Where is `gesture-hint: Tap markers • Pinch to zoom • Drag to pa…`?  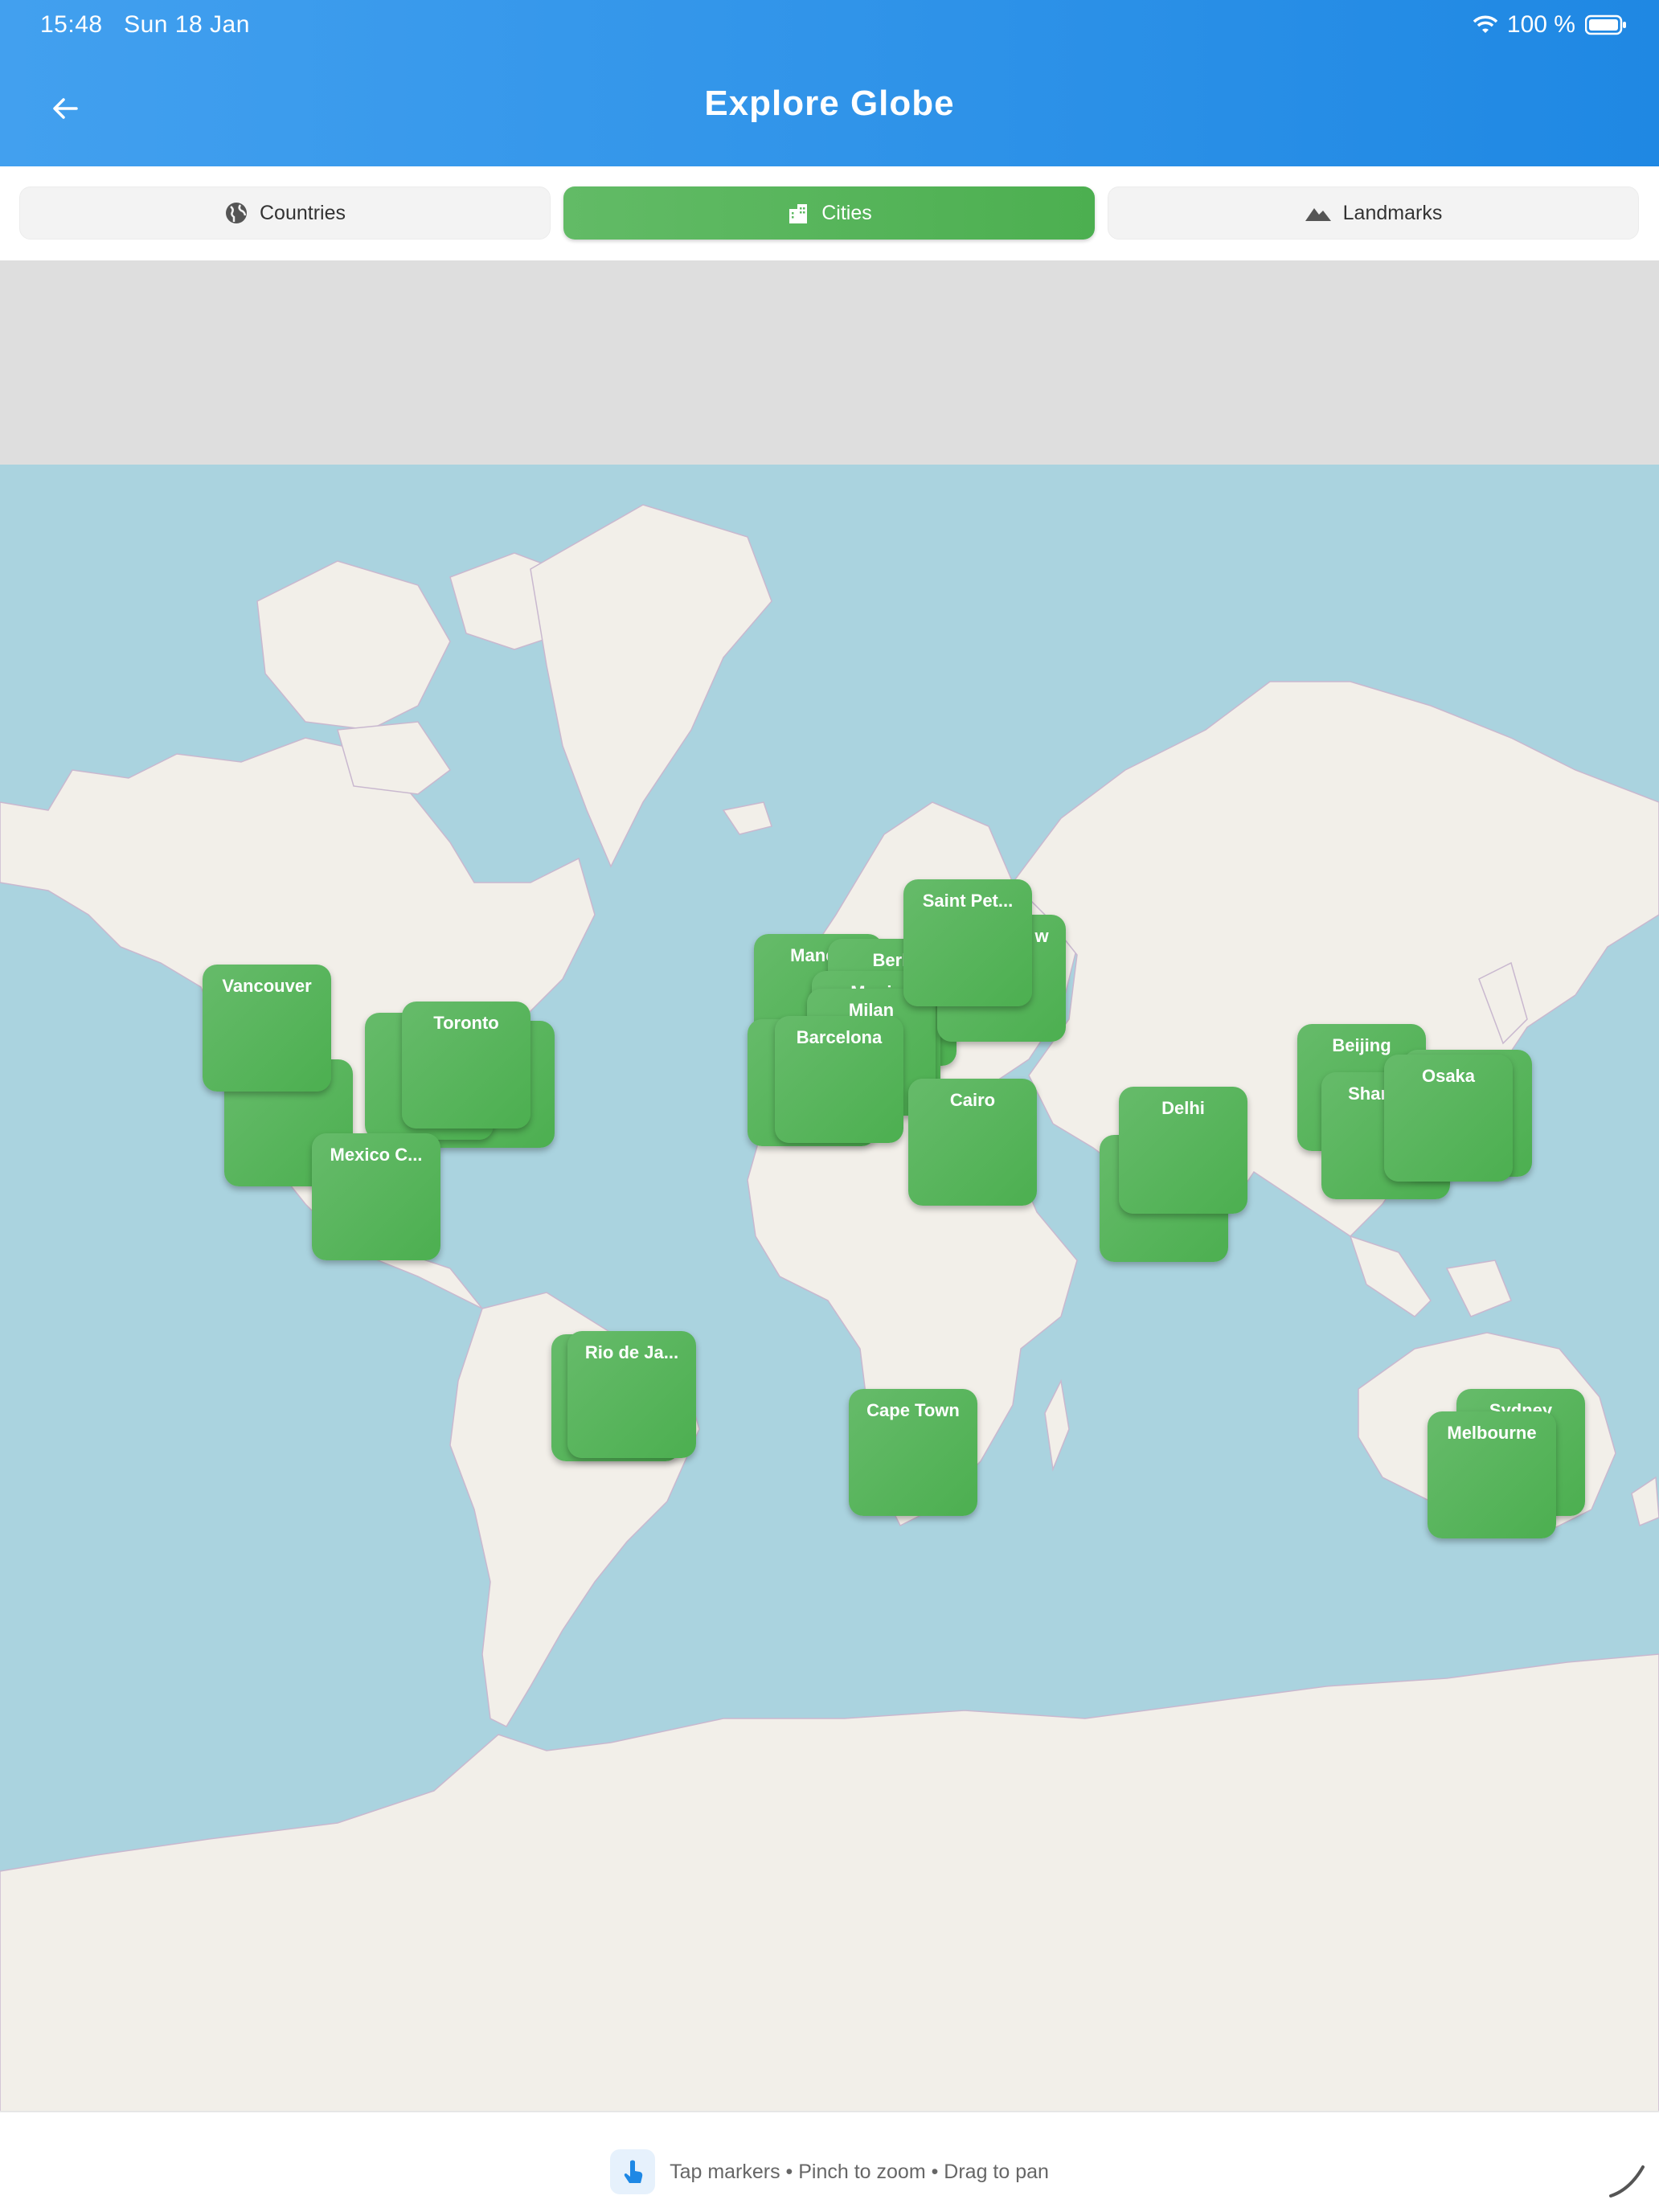
gesture-hint: Tap markers • Pinch to zoom • Drag to pa… is located at coordinates (829, 2171).